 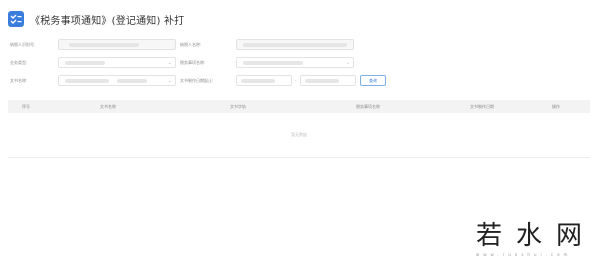 I want to click on matter-name-select: ⌄, so click(x=295, y=62).